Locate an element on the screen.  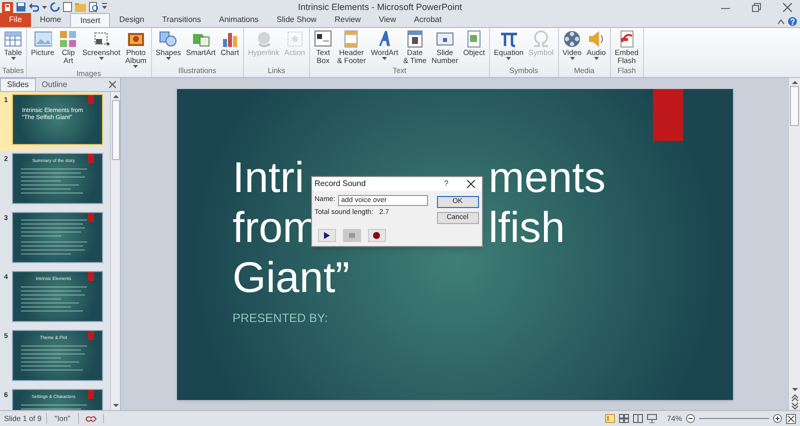
ribbon-tab: Slide Show is located at coordinates (297, 20).